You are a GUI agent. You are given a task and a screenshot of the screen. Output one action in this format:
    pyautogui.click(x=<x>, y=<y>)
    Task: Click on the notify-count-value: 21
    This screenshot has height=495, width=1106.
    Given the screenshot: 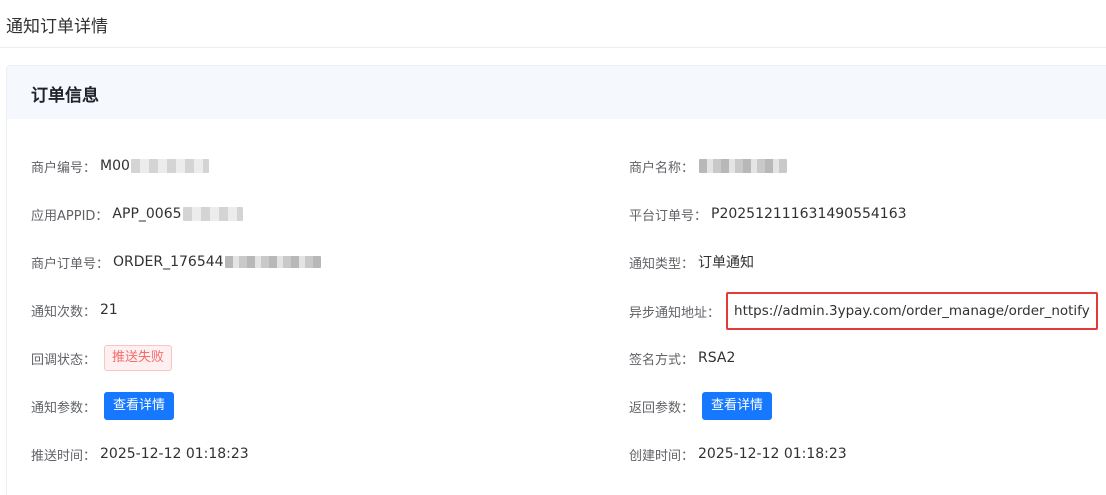 What is the action you would take?
    pyautogui.click(x=109, y=310)
    